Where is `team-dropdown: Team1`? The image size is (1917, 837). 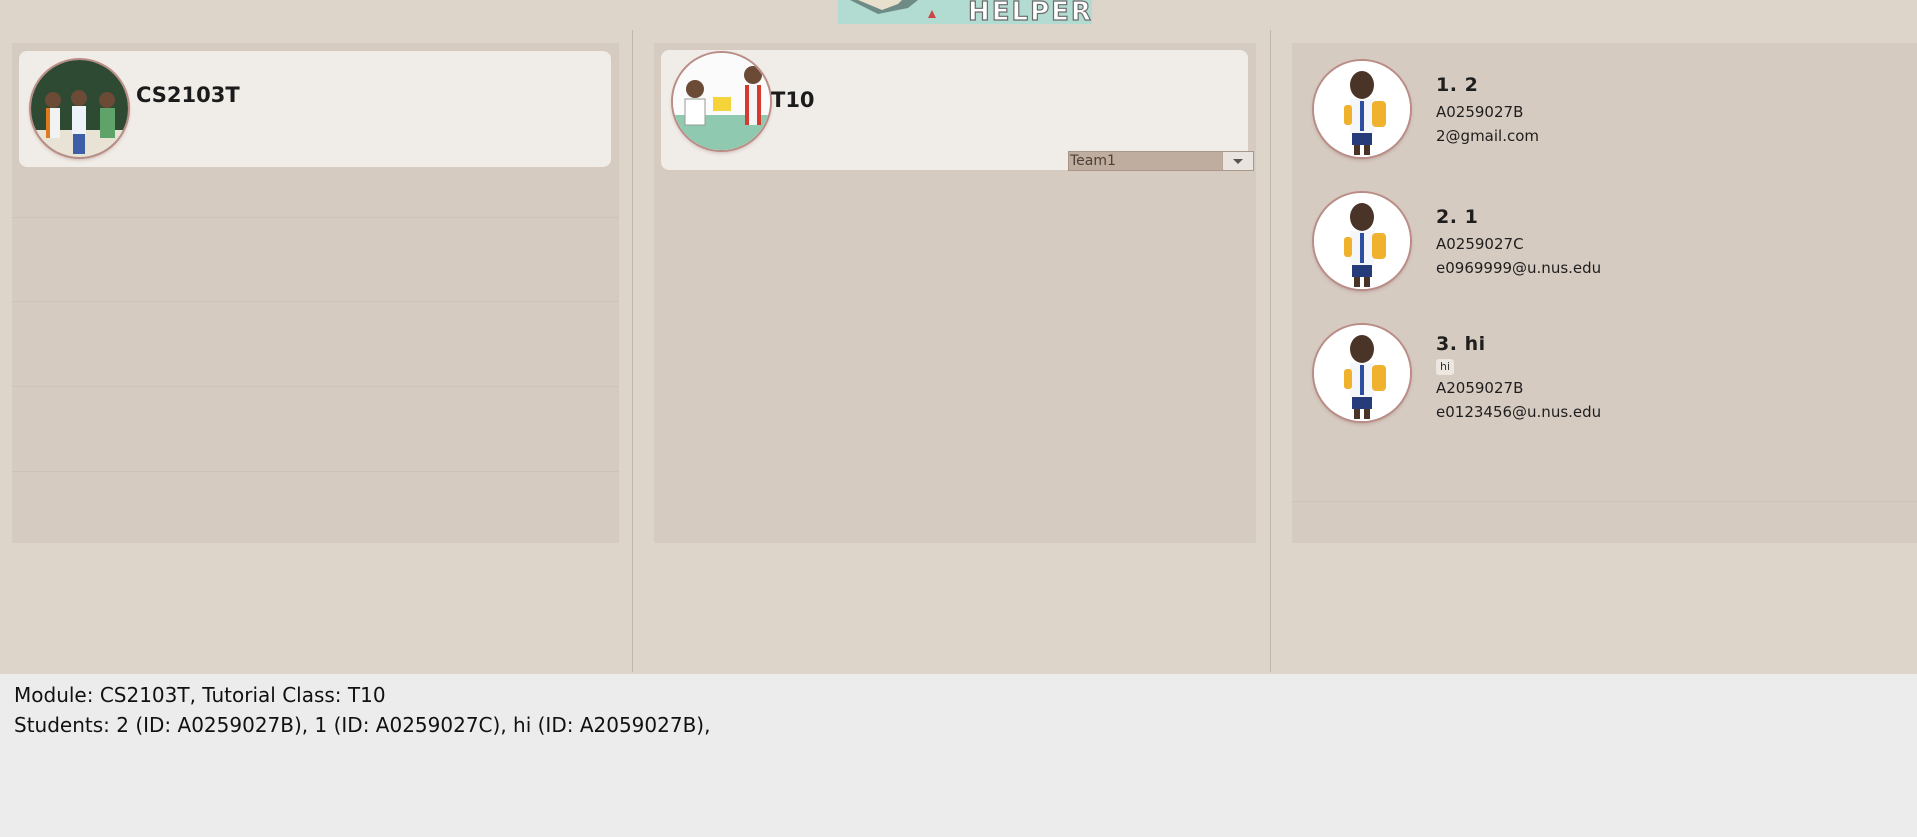
team-dropdown: Team1 is located at coordinates (1161, 161).